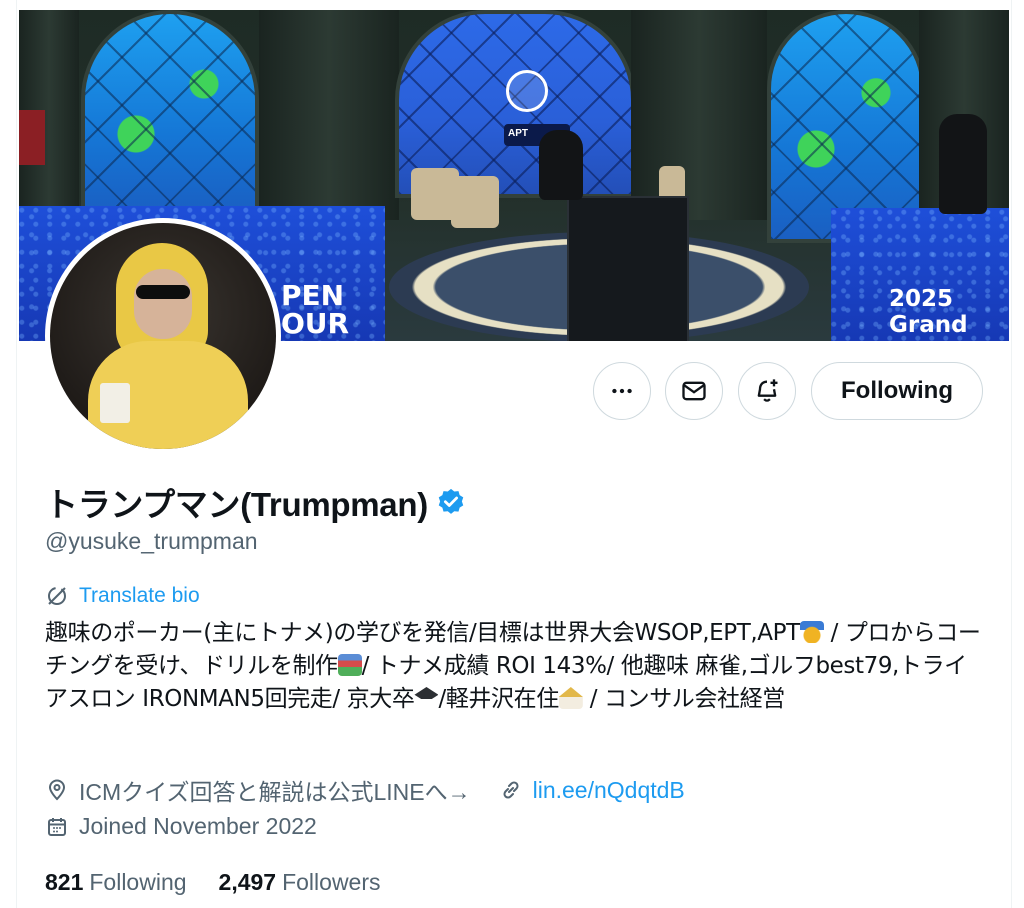 The image size is (1024, 908). I want to click on calendar-icon, so click(57, 826).